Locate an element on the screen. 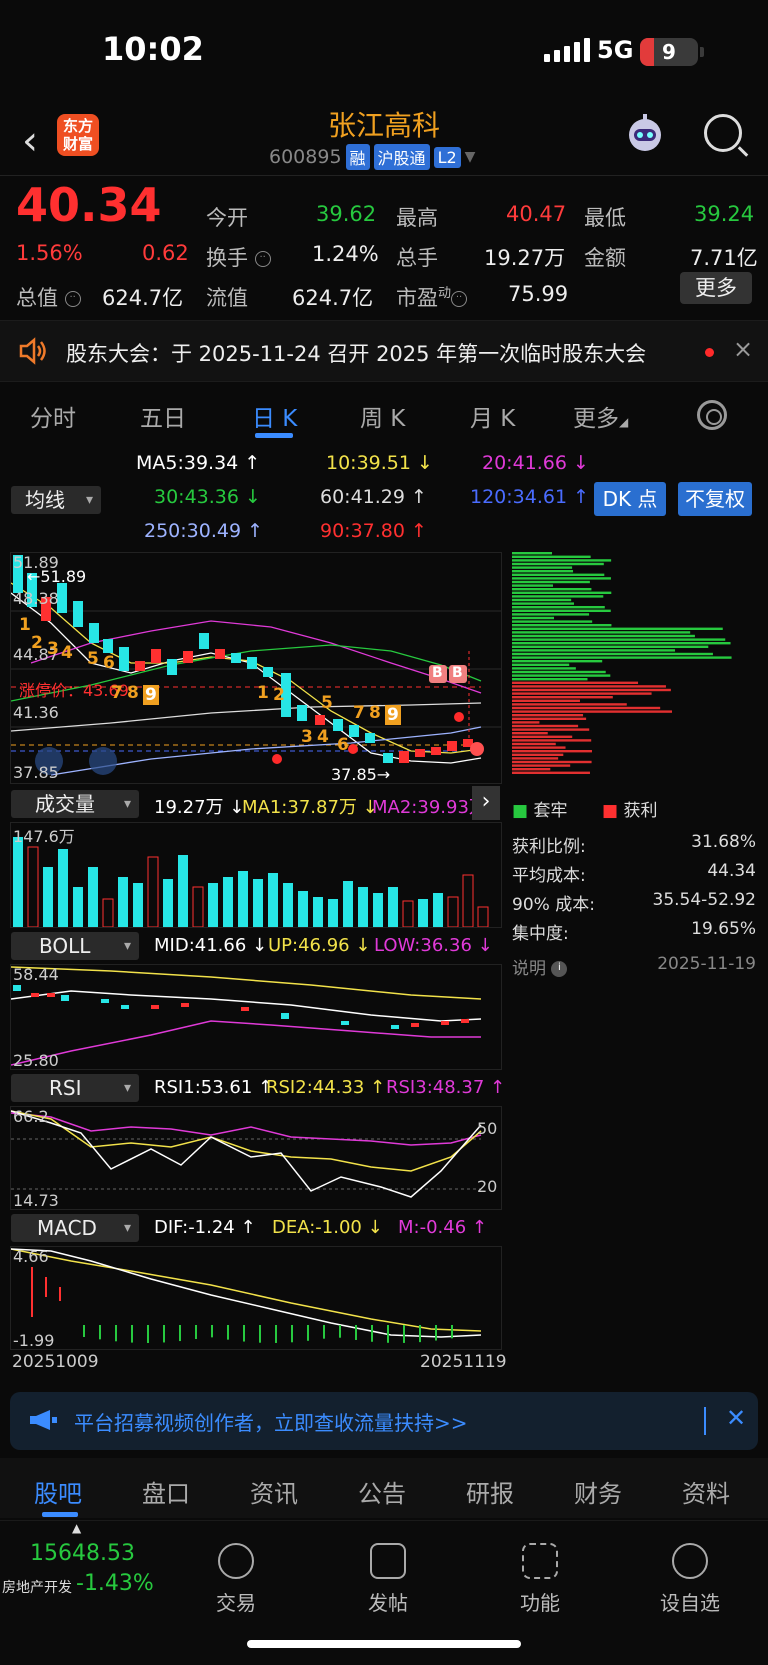 This screenshot has width=768, height=1665. notice-bar: 股东大会：于 2025-11-24 召开 2025 年第一次临时股东大会 × is located at coordinates (384, 351).